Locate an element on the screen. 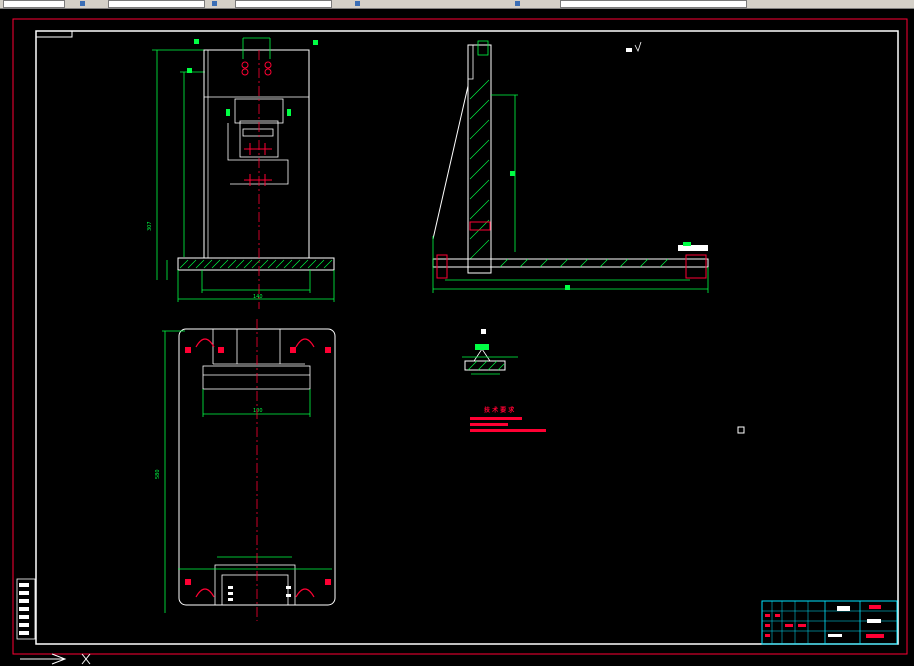 The width and height of the screenshot is (914, 666). properties-icon is located at coordinates (214, 3).